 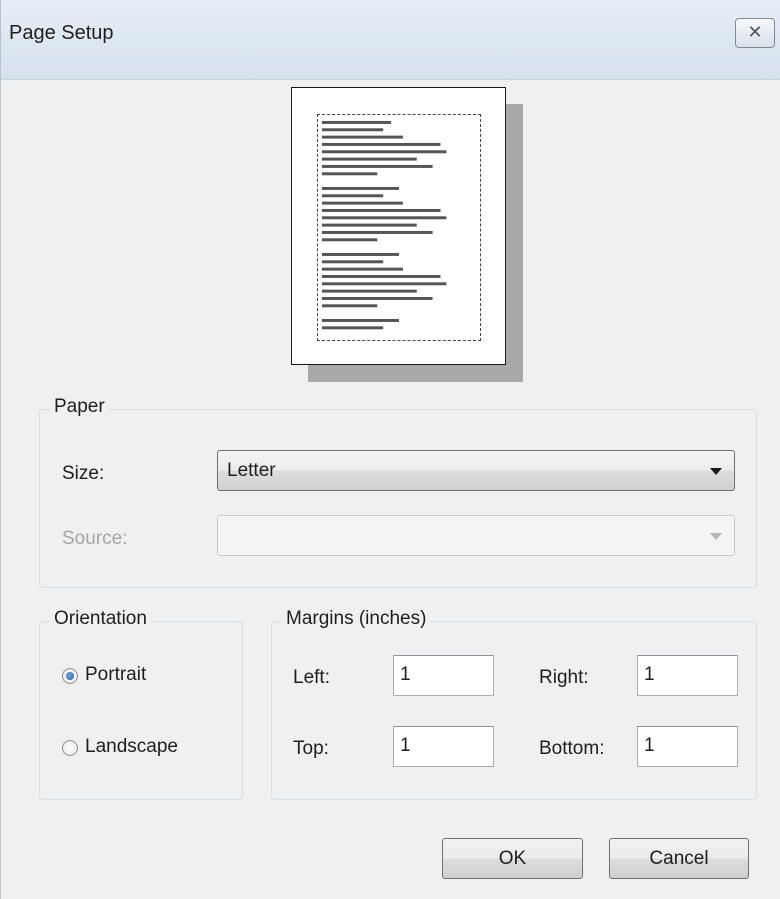 I want to click on portrait-radio, so click(x=70, y=676).